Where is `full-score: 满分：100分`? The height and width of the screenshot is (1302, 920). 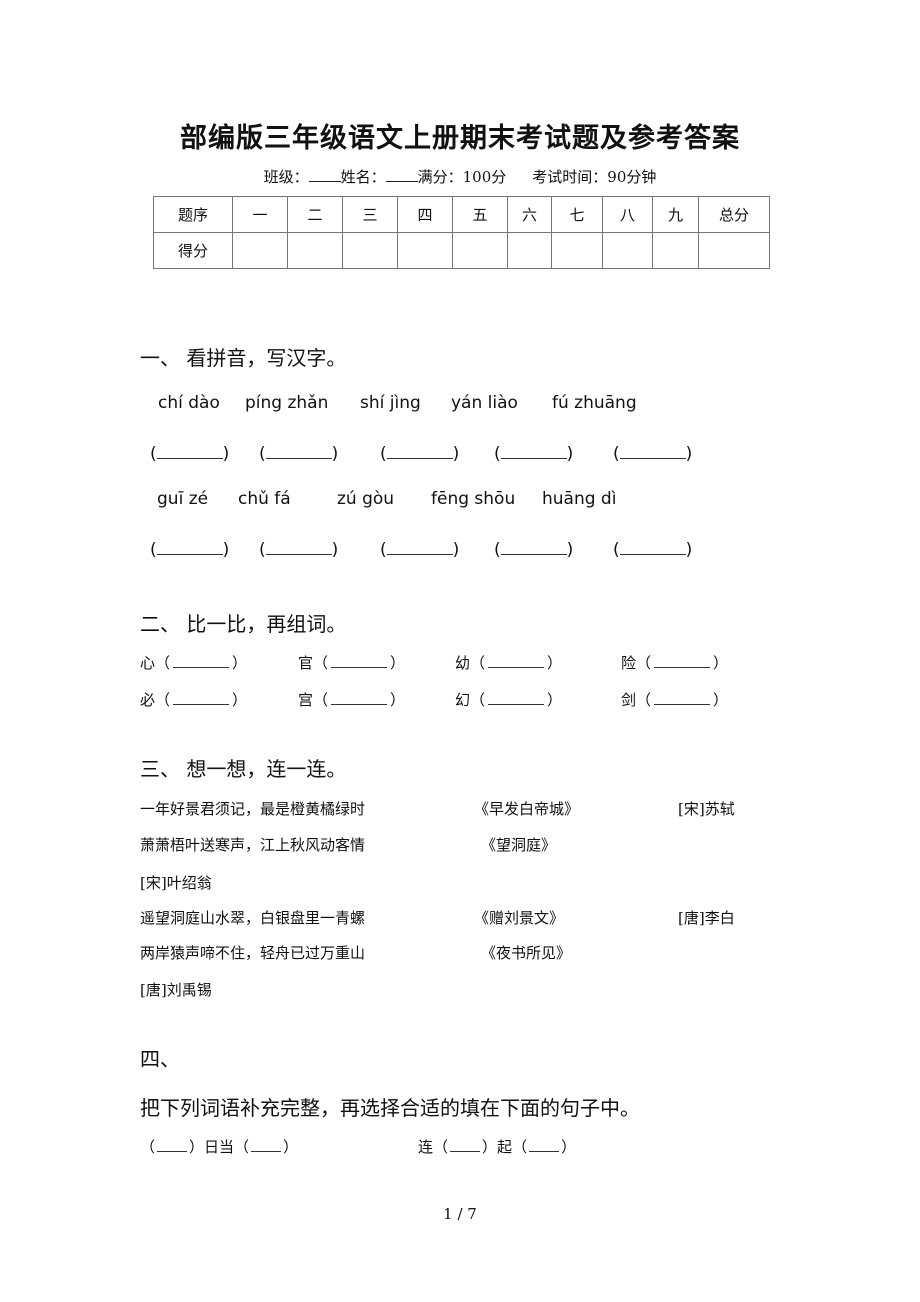
full-score: 满分：100分 is located at coordinates (462, 177).